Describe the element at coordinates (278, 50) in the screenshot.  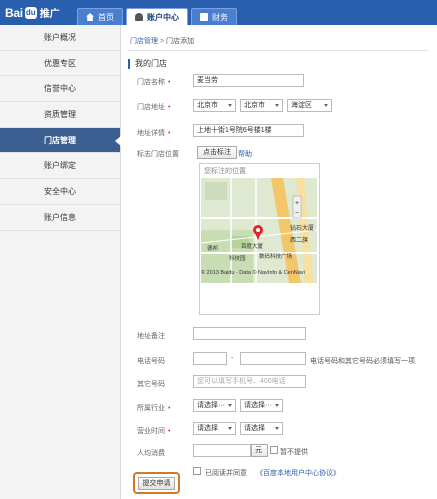
I see `divider` at that location.